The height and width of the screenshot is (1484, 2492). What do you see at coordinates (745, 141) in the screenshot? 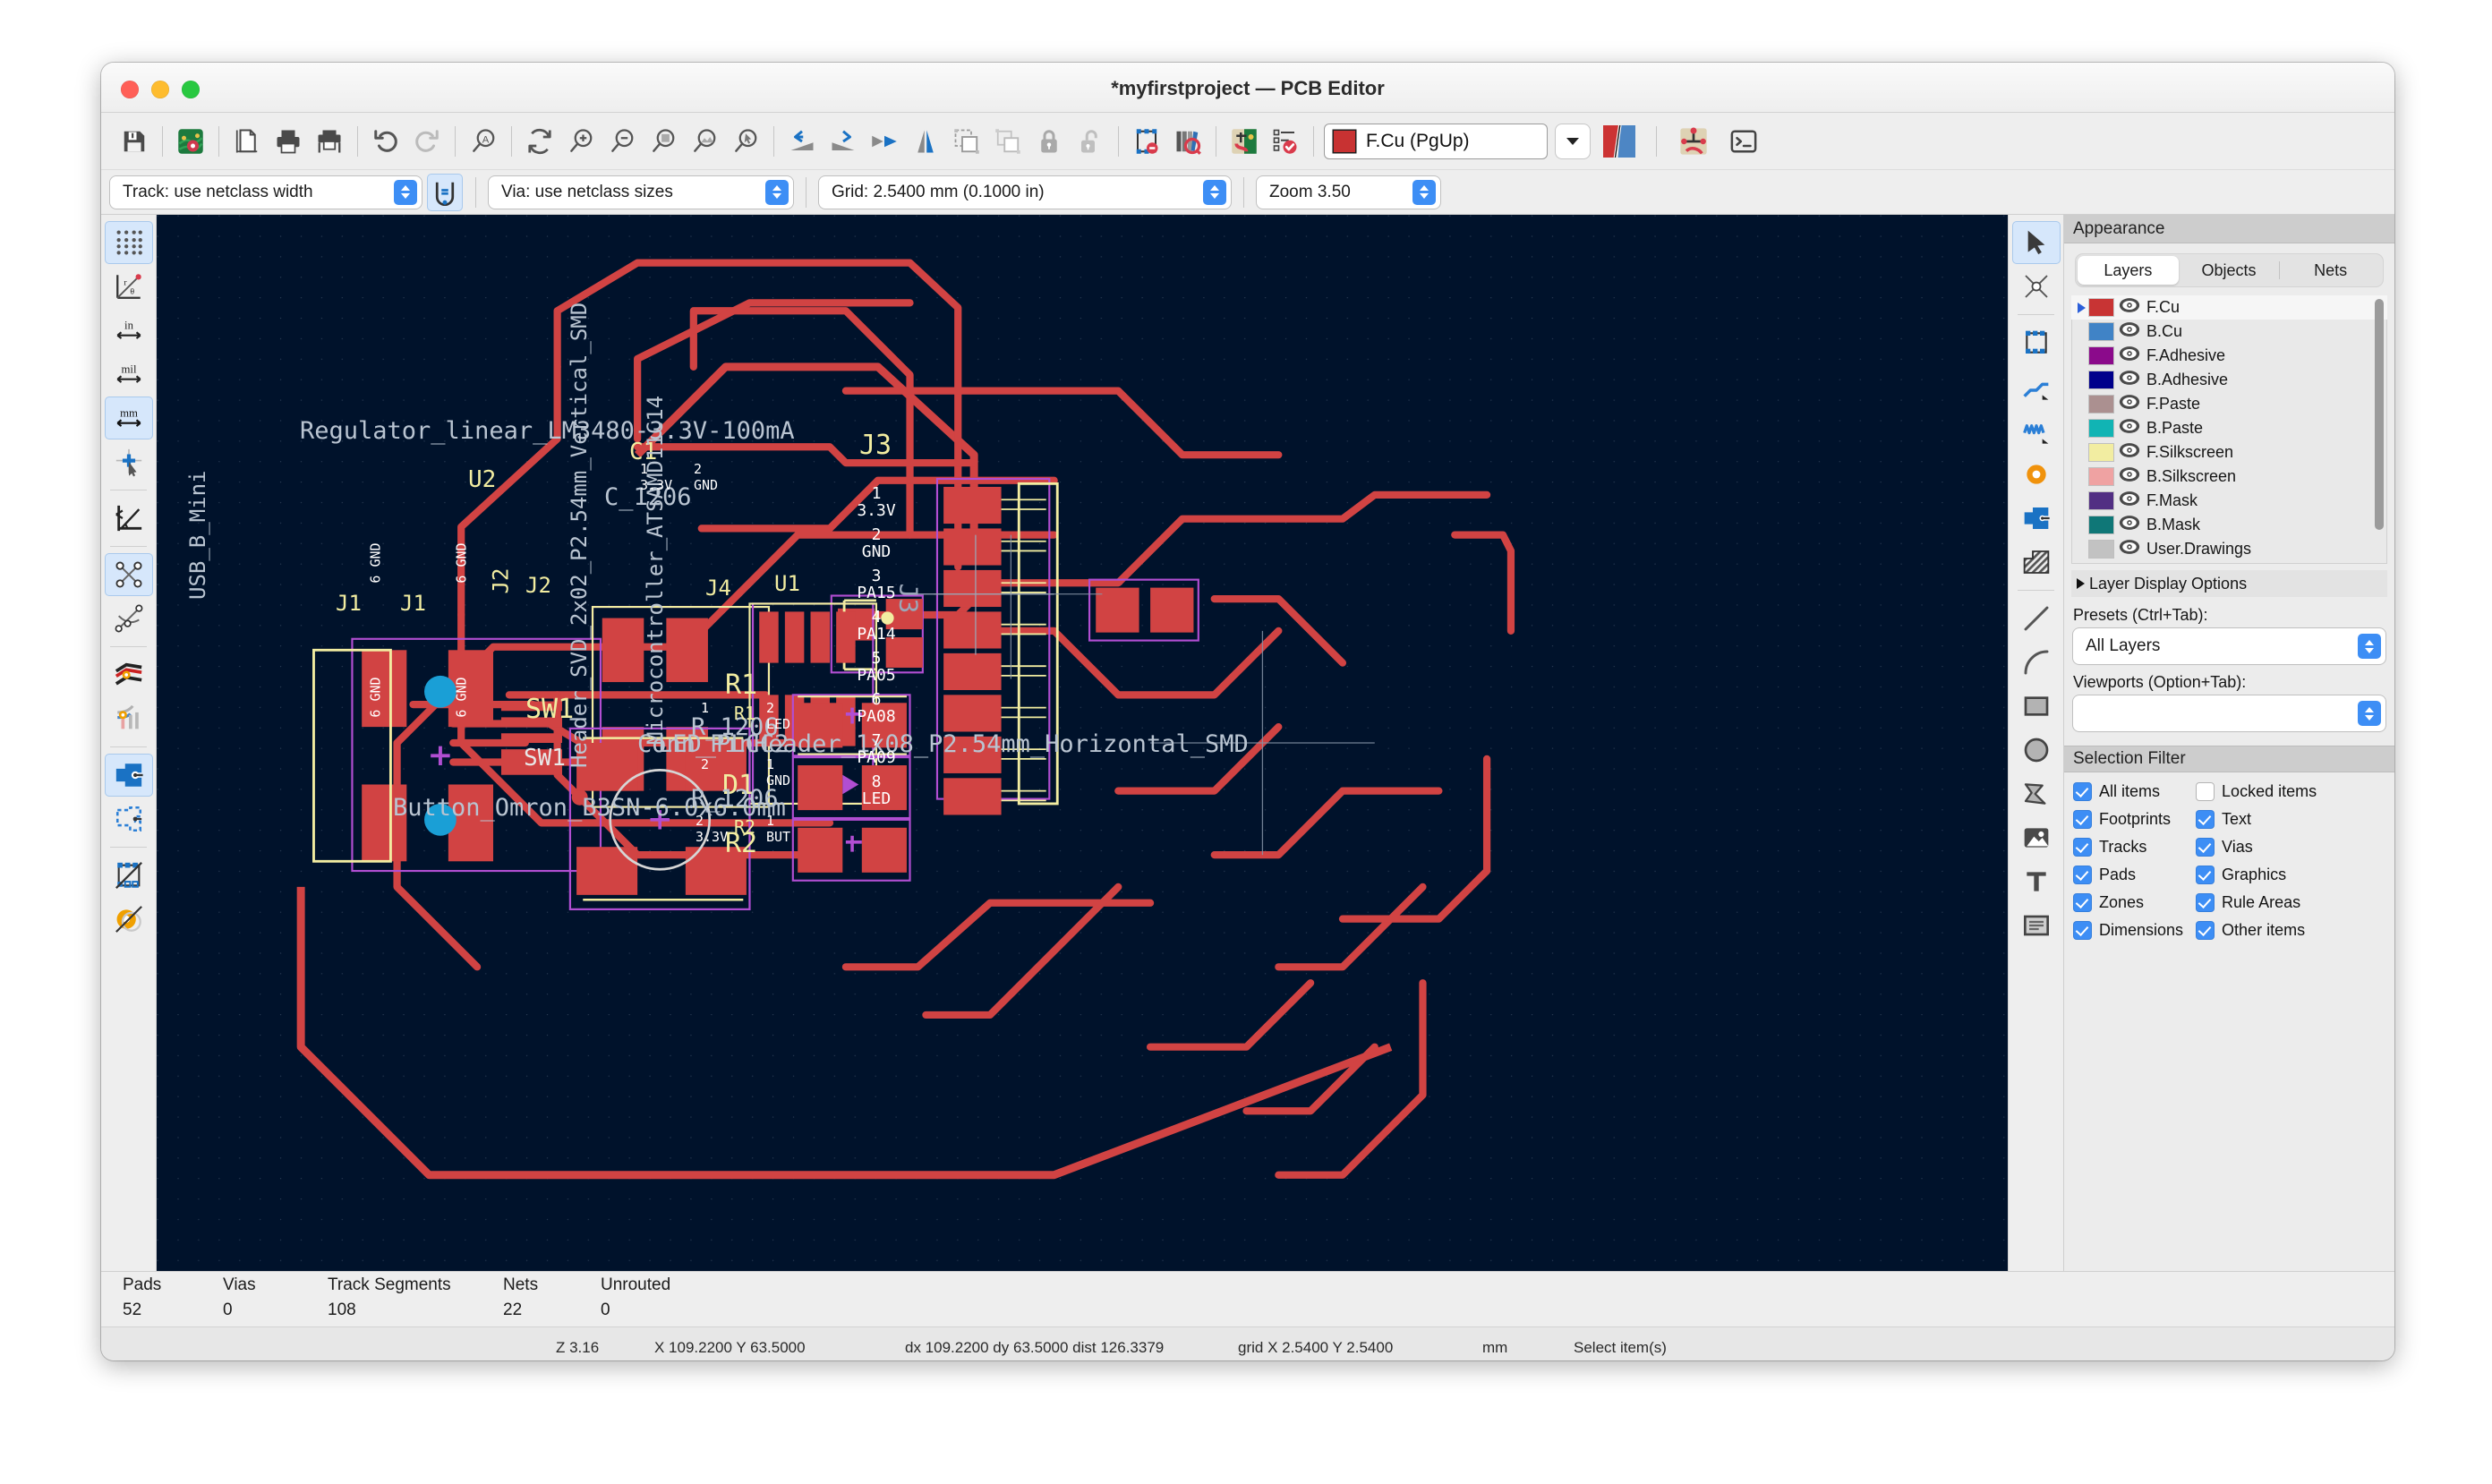
I see `zoom-area-button` at bounding box center [745, 141].